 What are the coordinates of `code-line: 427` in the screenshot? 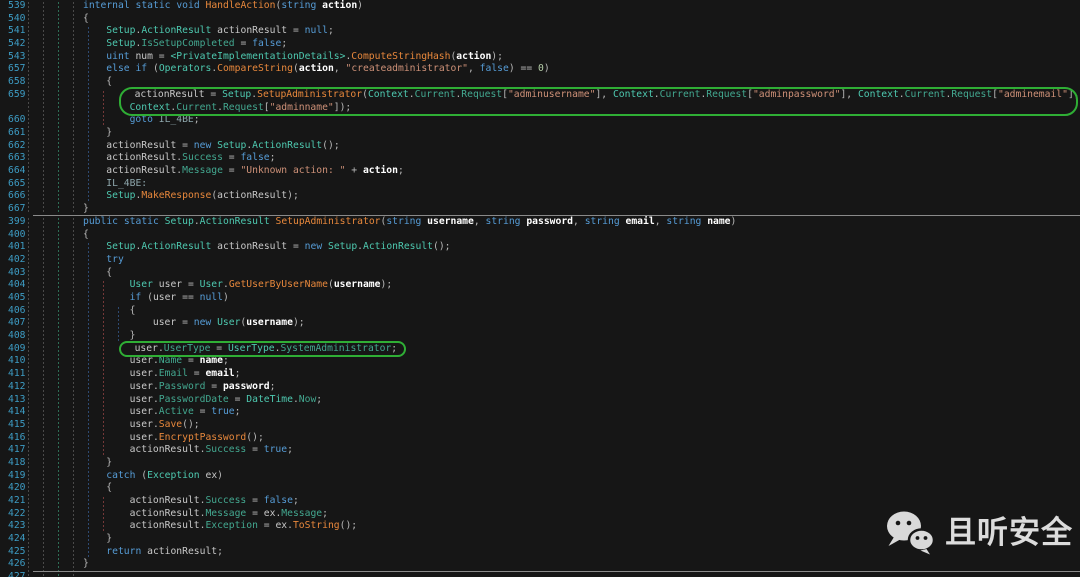 It's located at (540, 574).